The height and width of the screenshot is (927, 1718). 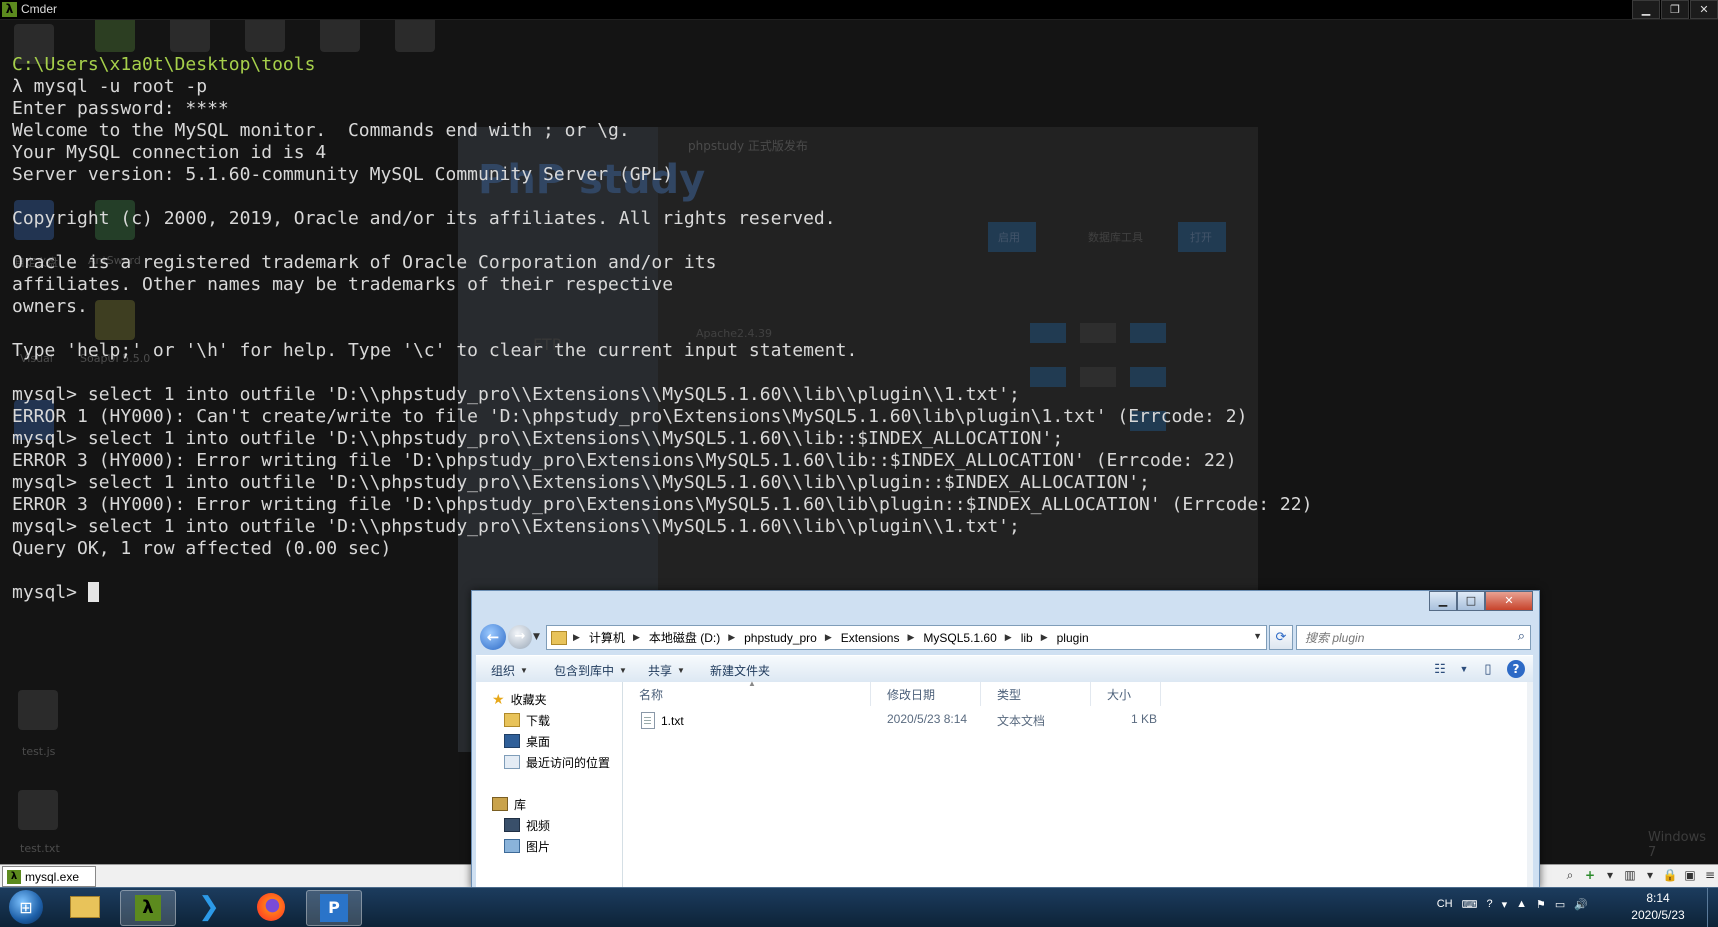 I want to click on refresh-icon: ⟳, so click(x=1281, y=637).